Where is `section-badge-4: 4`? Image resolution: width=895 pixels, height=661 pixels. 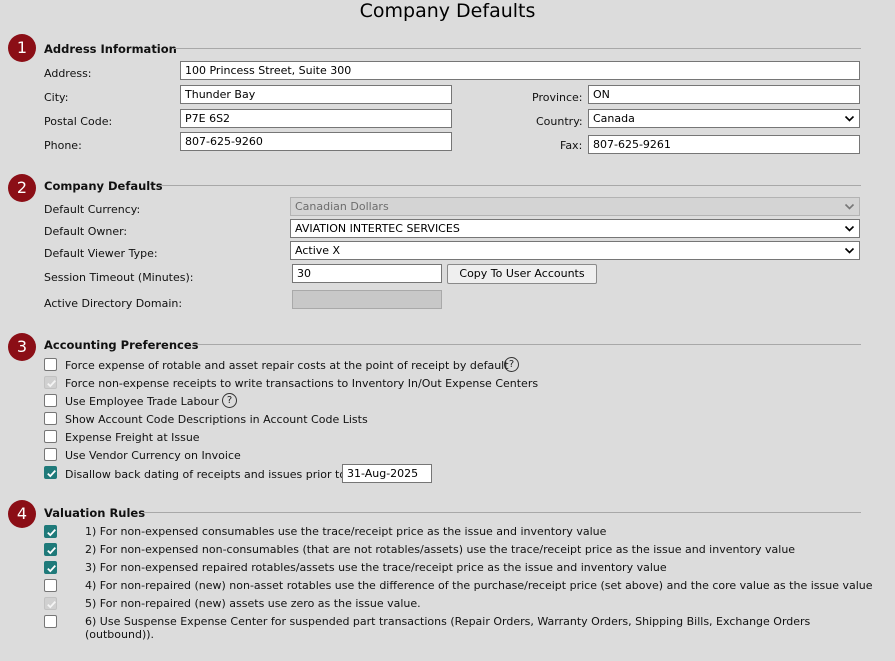
section-badge-4: 4 is located at coordinates (22, 514).